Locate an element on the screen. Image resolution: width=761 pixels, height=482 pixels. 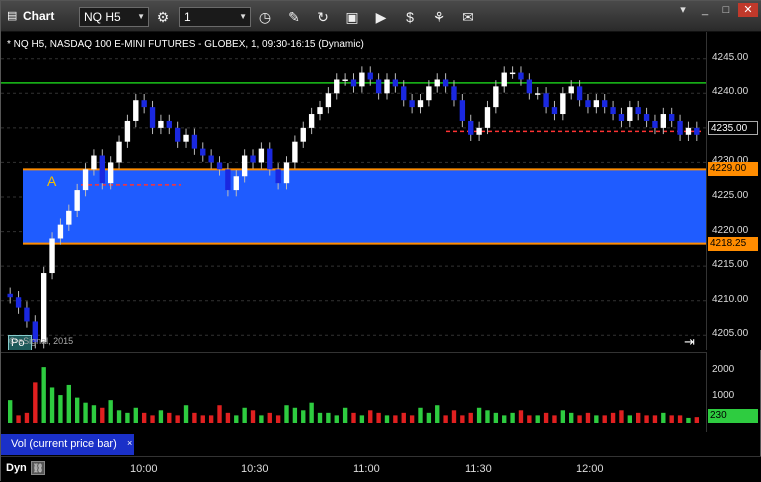
close-button: ✕ is located at coordinates (748, 10).